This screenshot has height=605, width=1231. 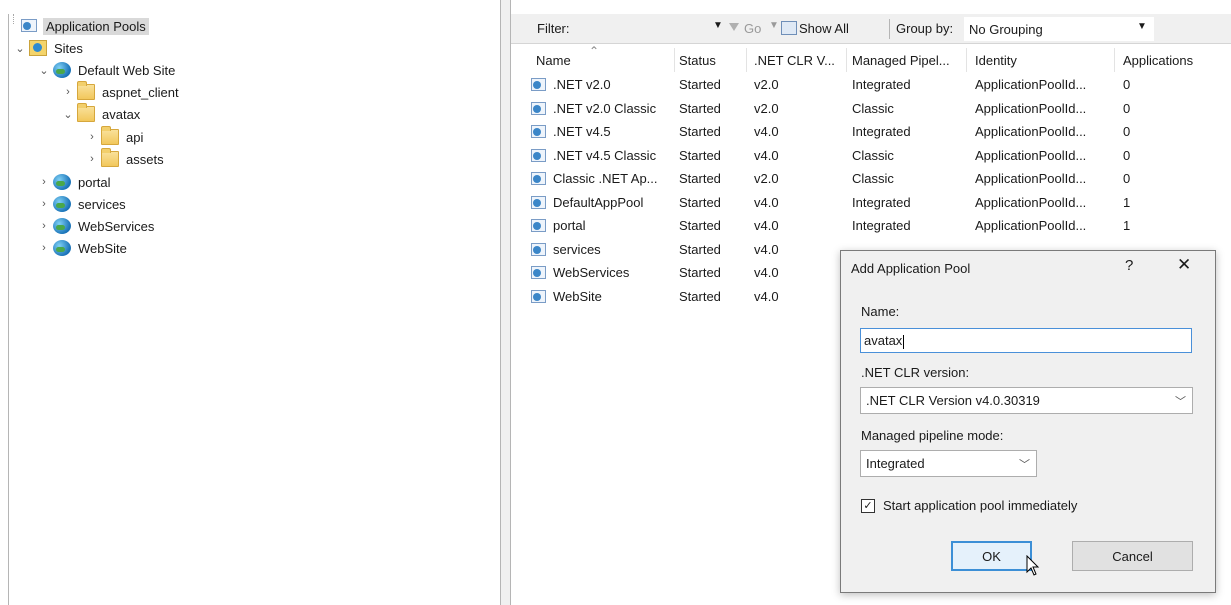 I want to click on cell-name: .NET v4.5 Classic, so click(x=605, y=155).